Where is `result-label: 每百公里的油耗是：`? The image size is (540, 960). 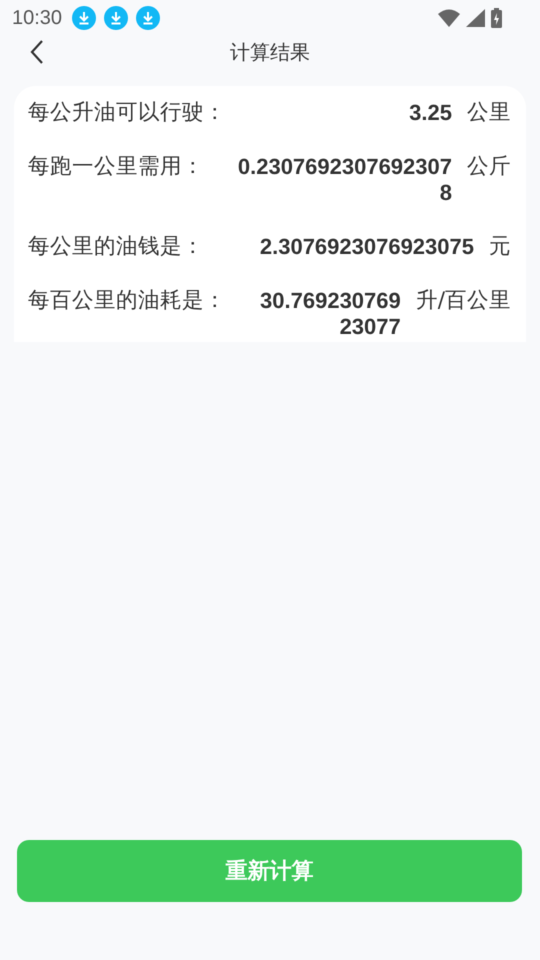 result-label: 每百公里的油耗是： is located at coordinates (127, 301).